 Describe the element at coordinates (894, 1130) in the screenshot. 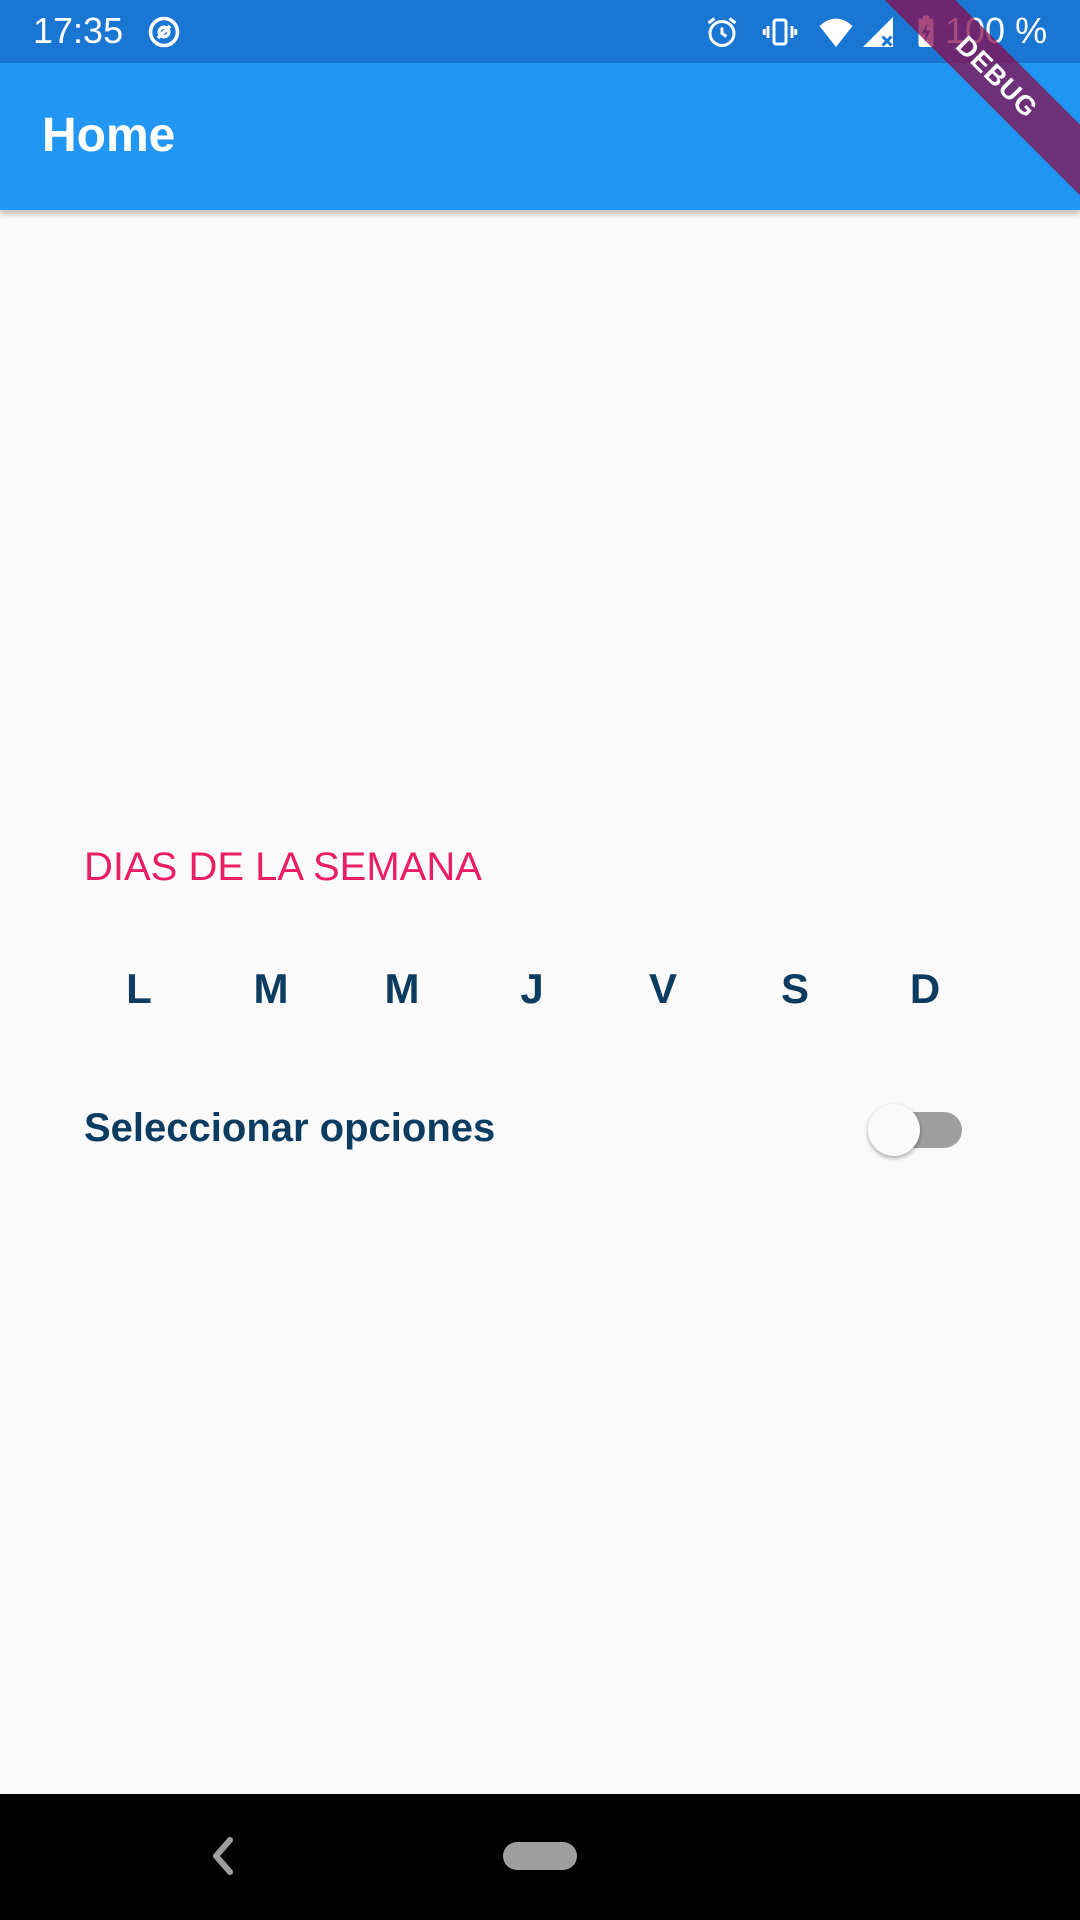

I see `switch-thumb` at that location.